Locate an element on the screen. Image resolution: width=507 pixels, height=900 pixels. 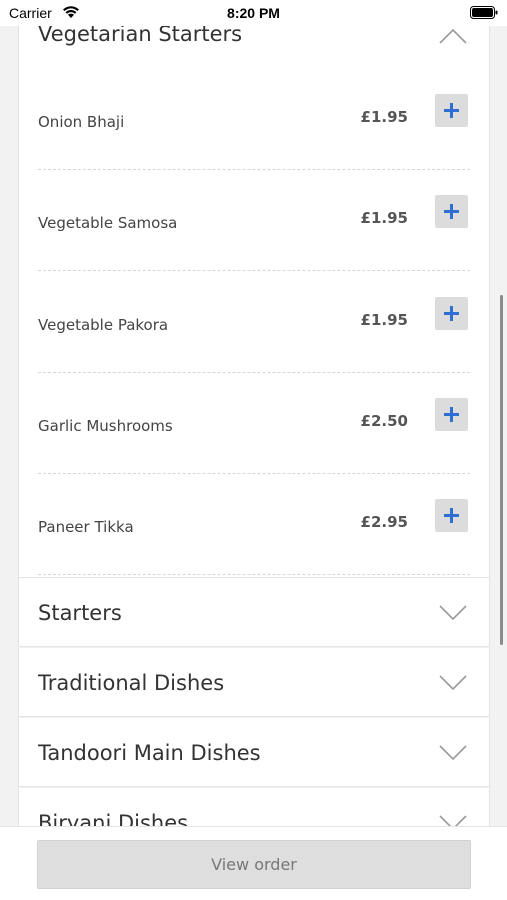
menu-item: Vegetable Samosa £1.95 is located at coordinates (254, 220).